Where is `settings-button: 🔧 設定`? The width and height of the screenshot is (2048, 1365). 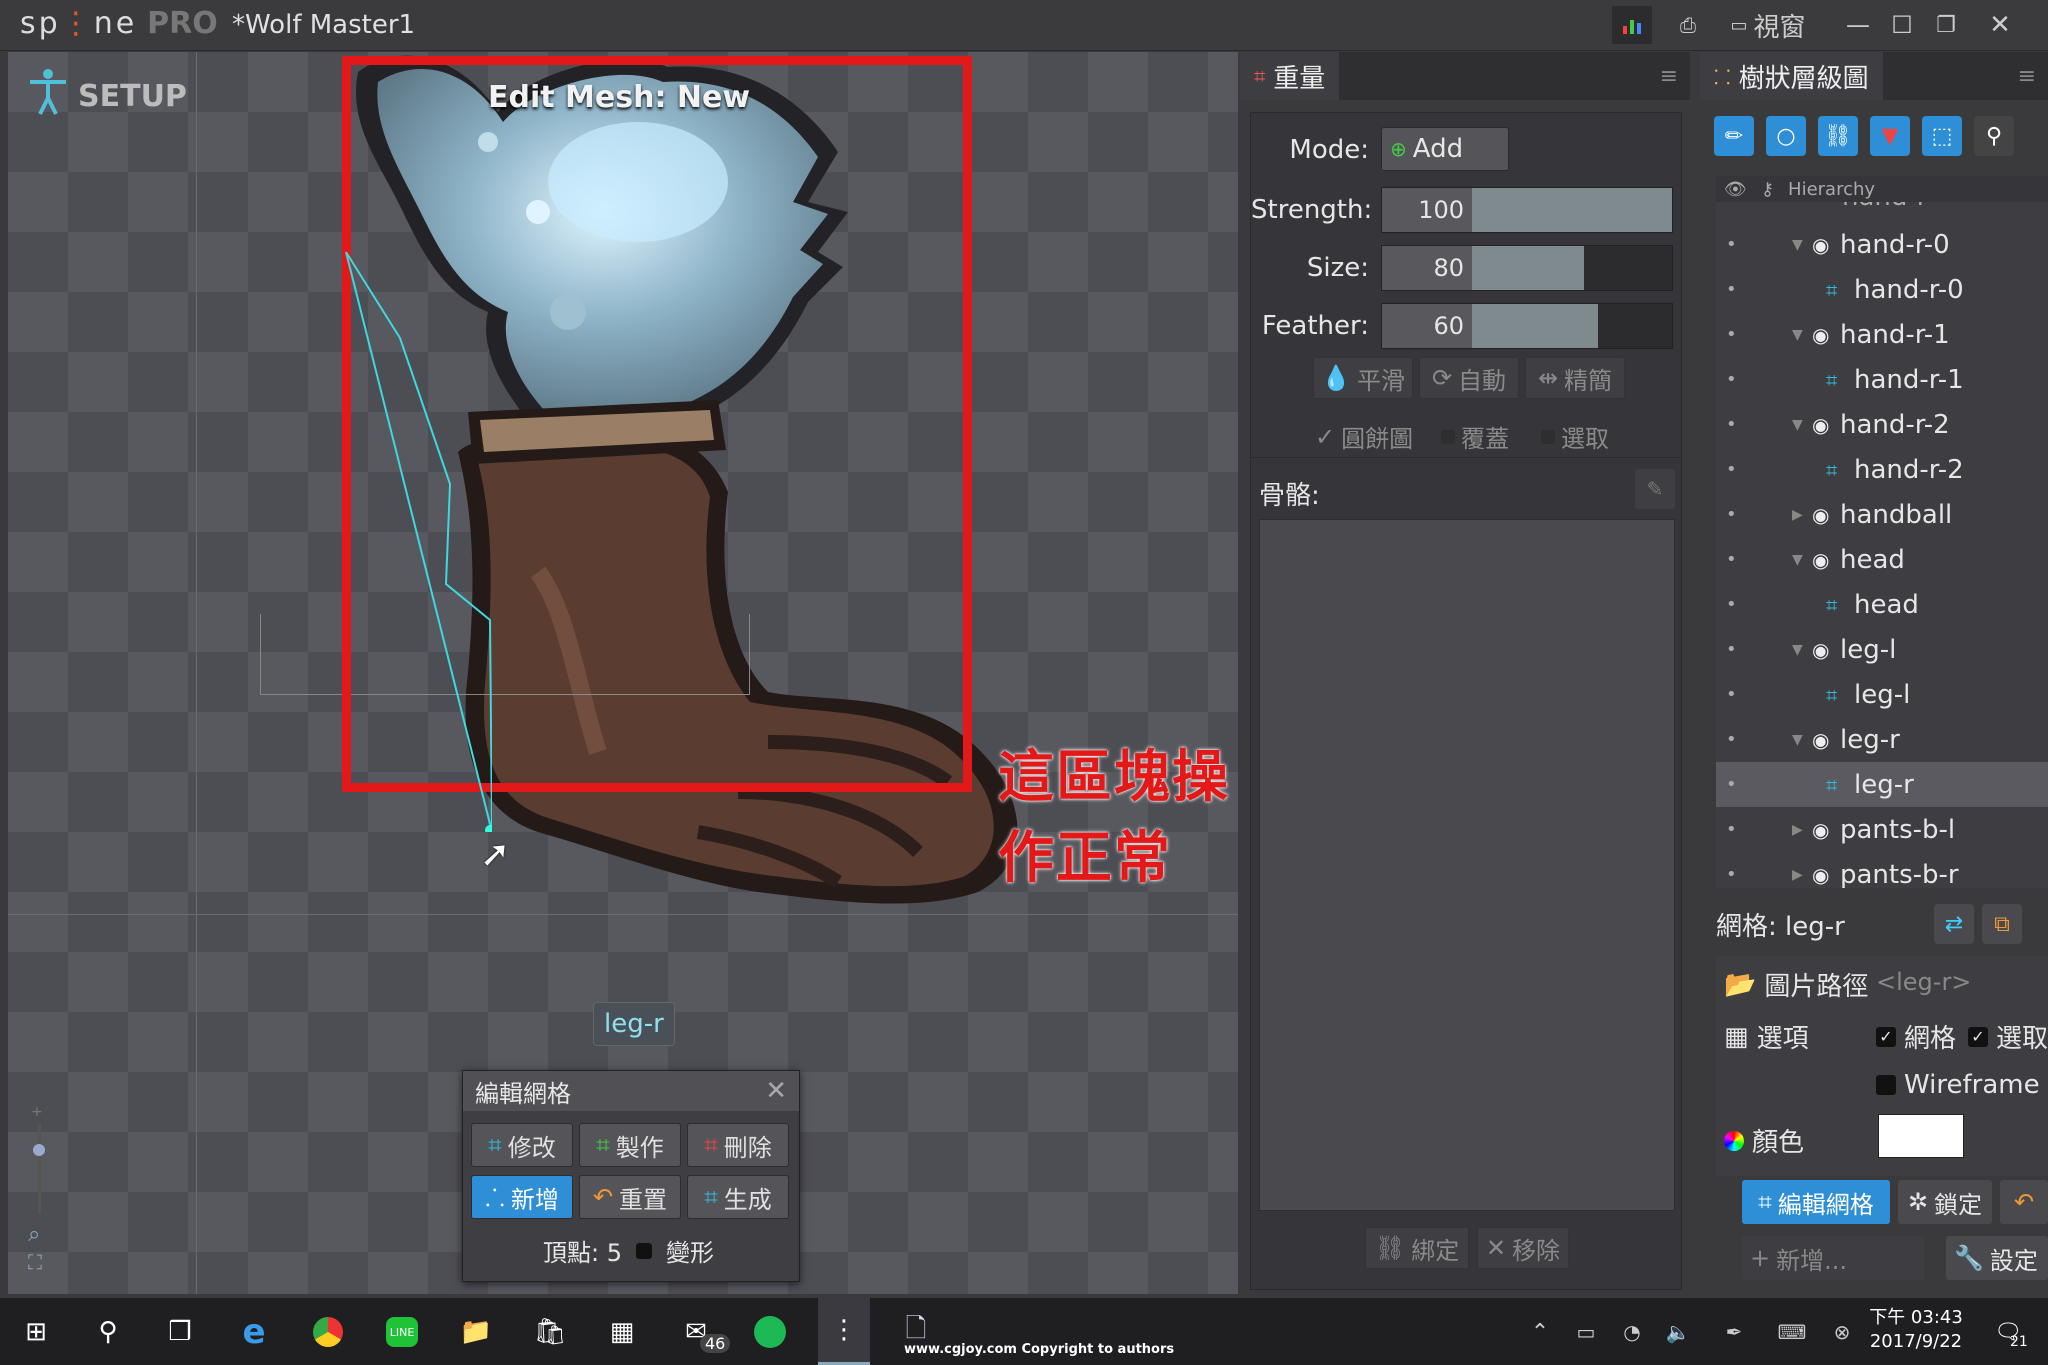 settings-button: 🔧 設定 is located at coordinates (1997, 1258).